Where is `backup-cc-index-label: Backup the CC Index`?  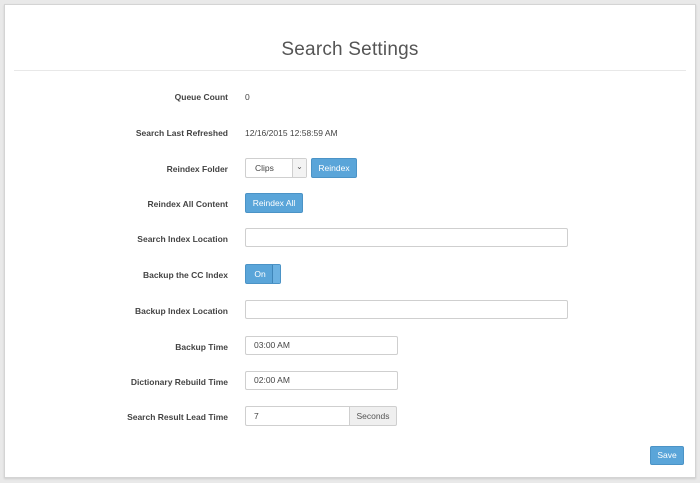
backup-cc-index-label: Backup the CC Index is located at coordinates (185, 275).